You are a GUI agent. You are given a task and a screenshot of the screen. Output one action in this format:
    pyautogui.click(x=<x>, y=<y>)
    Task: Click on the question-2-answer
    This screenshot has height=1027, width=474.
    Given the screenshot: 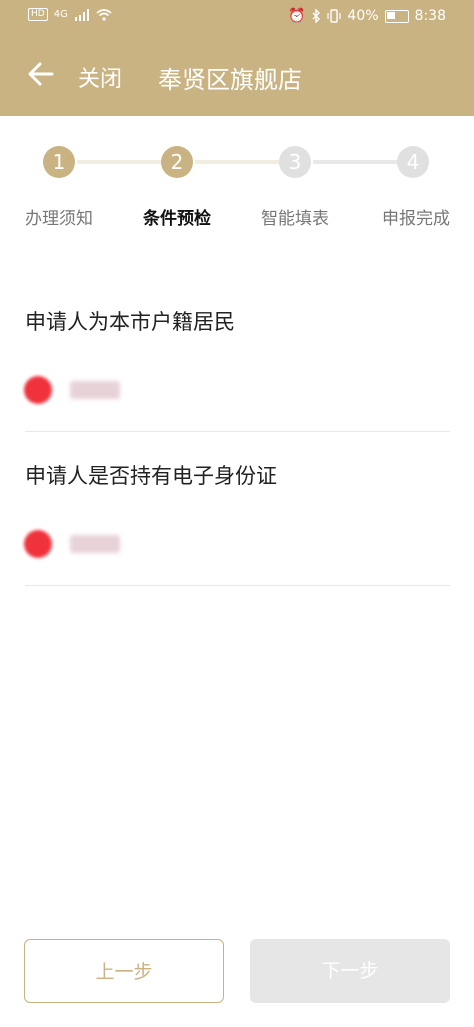 What is the action you would take?
    pyautogui.click(x=88, y=544)
    